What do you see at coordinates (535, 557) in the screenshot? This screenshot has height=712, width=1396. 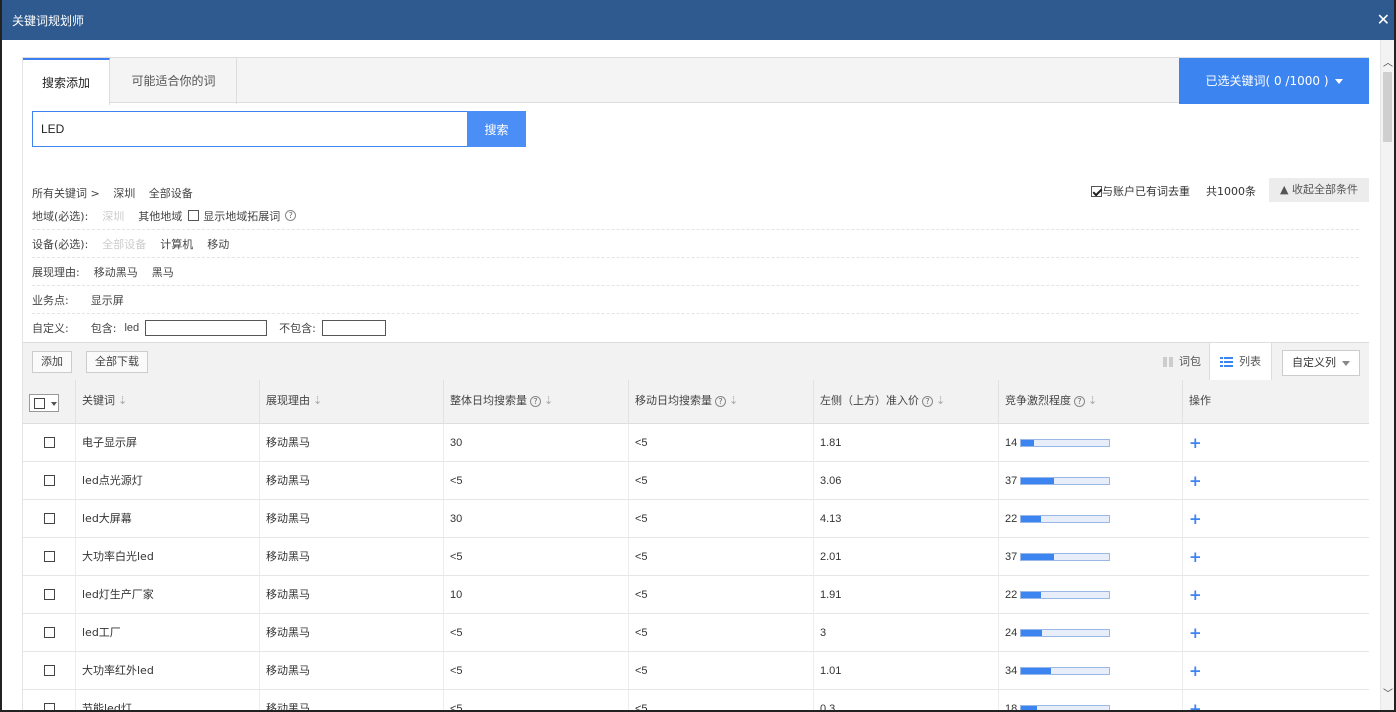 I see `cell-total: <5` at bounding box center [535, 557].